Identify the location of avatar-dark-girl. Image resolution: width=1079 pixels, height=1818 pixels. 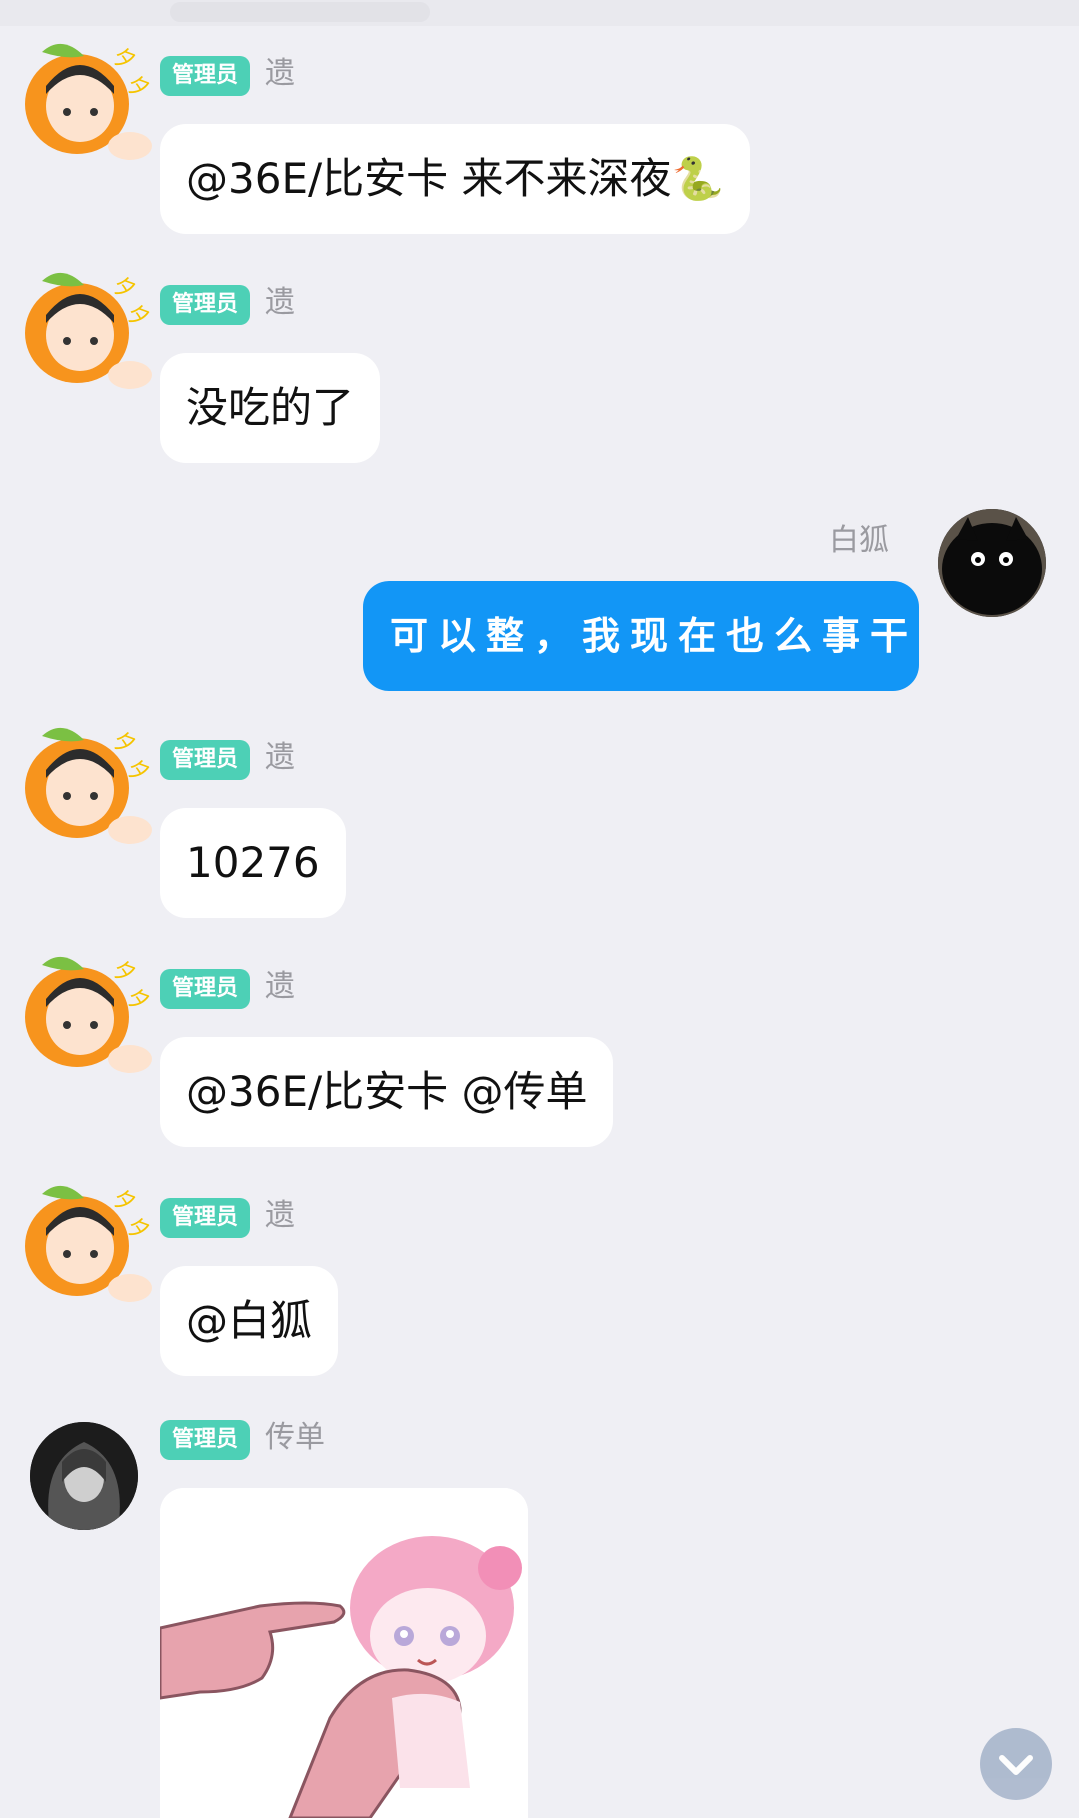
(84, 1476).